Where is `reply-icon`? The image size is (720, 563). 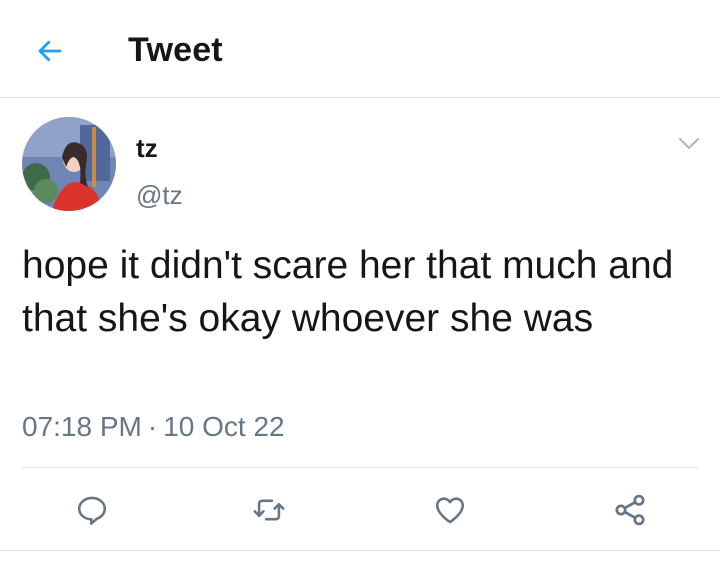
reply-icon is located at coordinates (92, 510).